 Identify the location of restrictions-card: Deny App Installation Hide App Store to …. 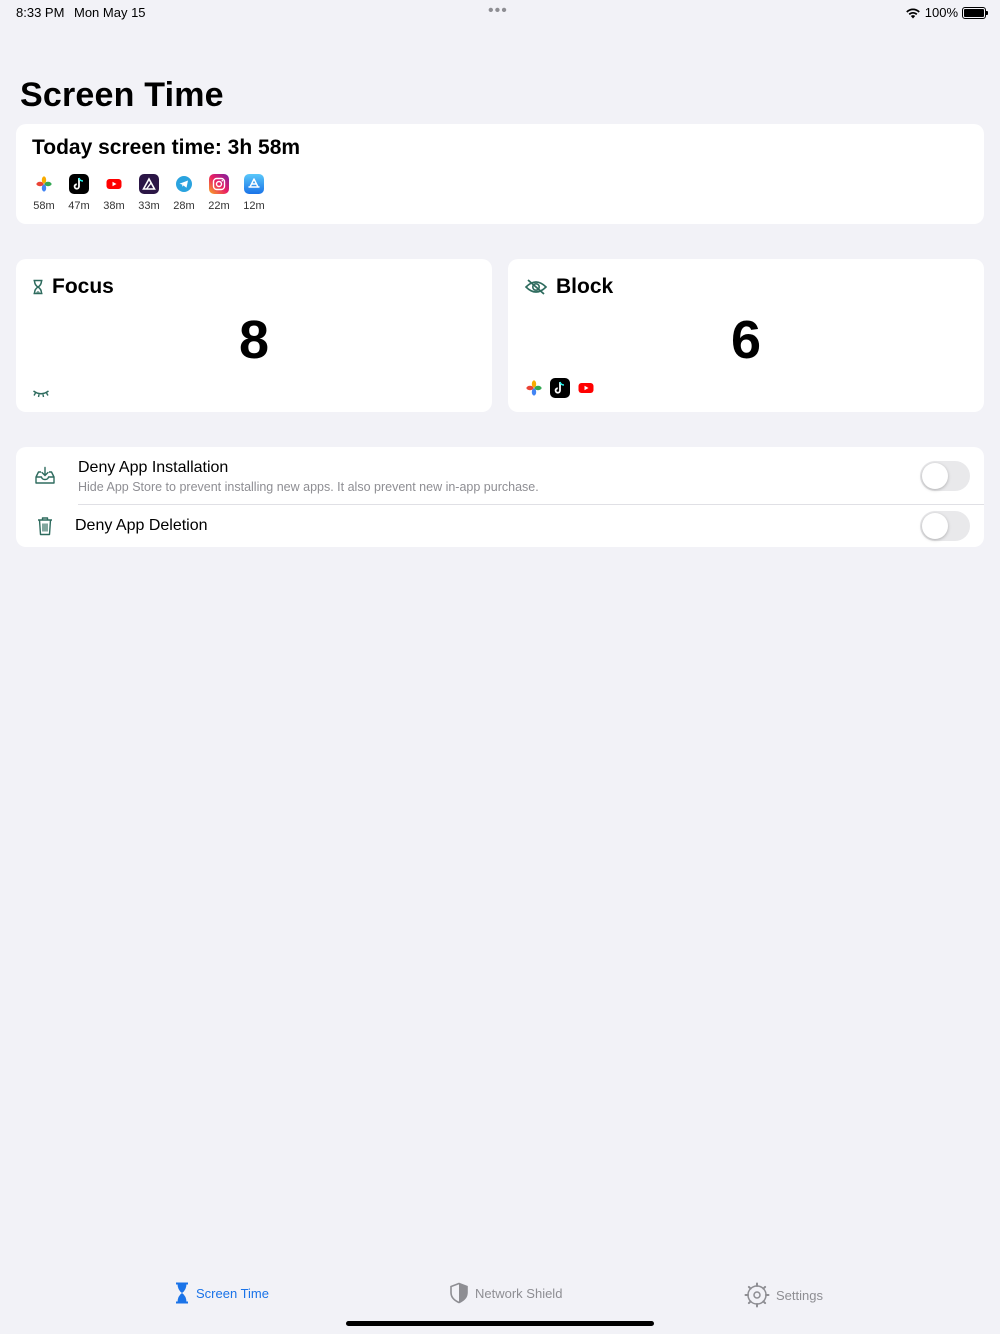
(500, 497).